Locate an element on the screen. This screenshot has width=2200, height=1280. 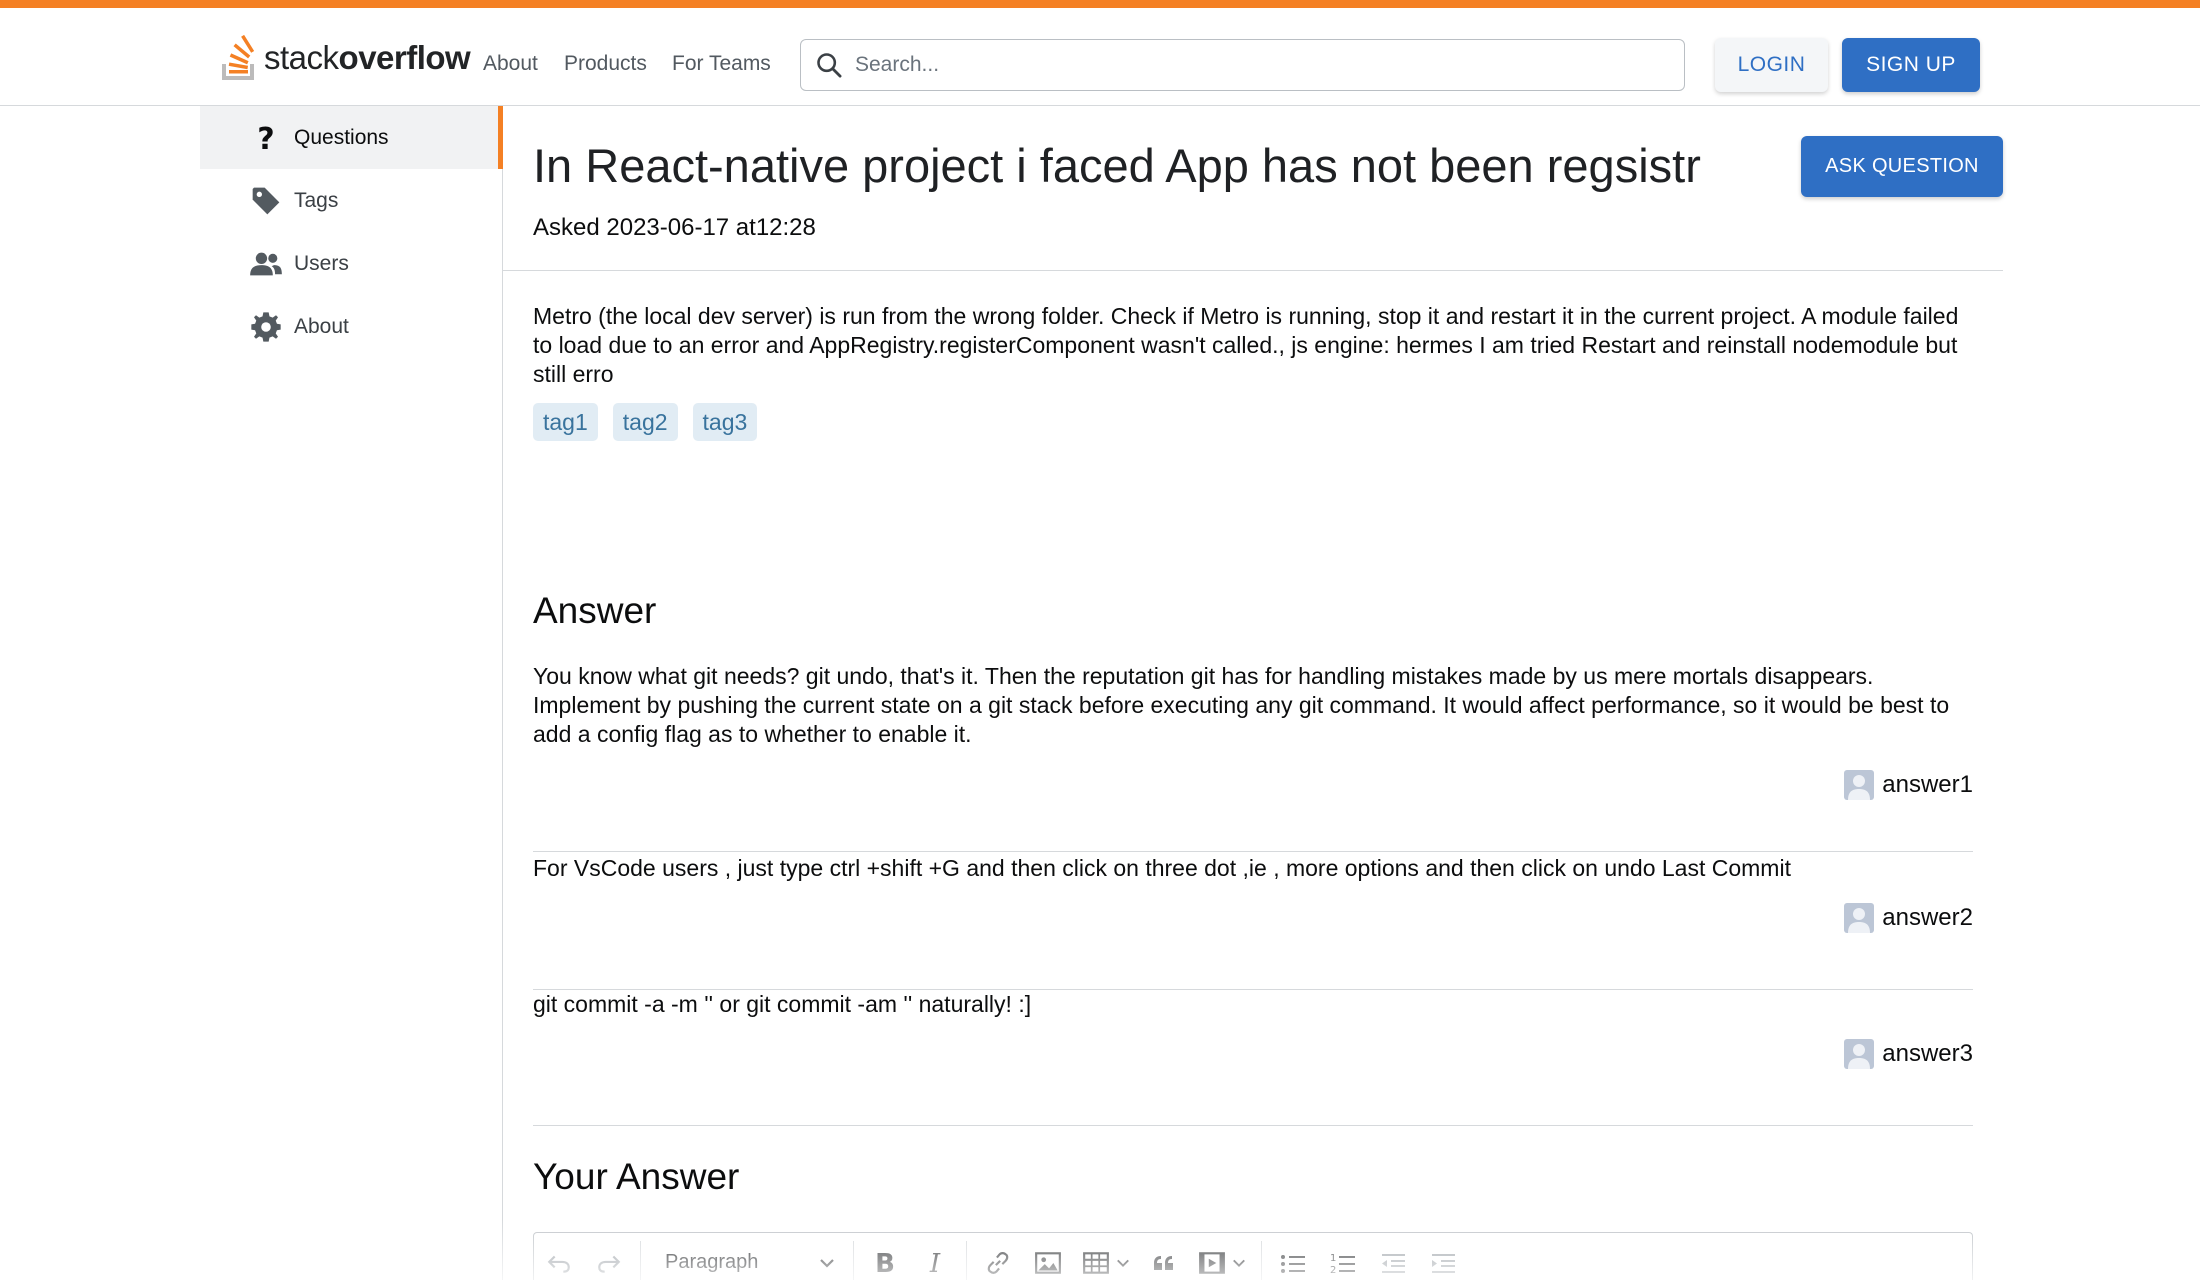
sidebar-item-questions: ? Questions is located at coordinates (351, 137).